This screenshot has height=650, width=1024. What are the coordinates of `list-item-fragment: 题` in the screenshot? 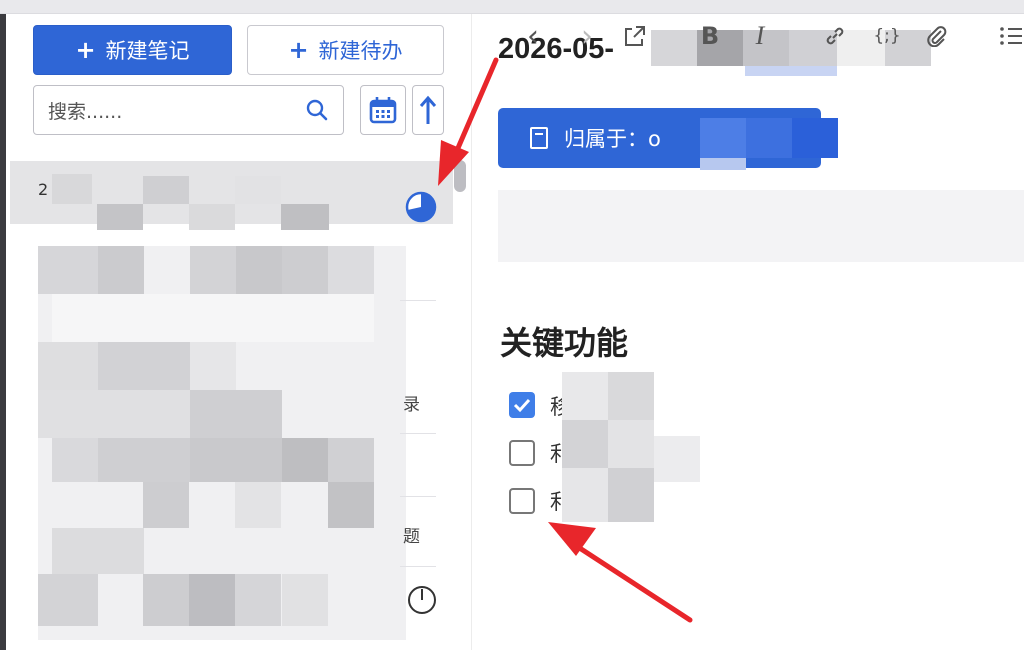 It's located at (411, 537).